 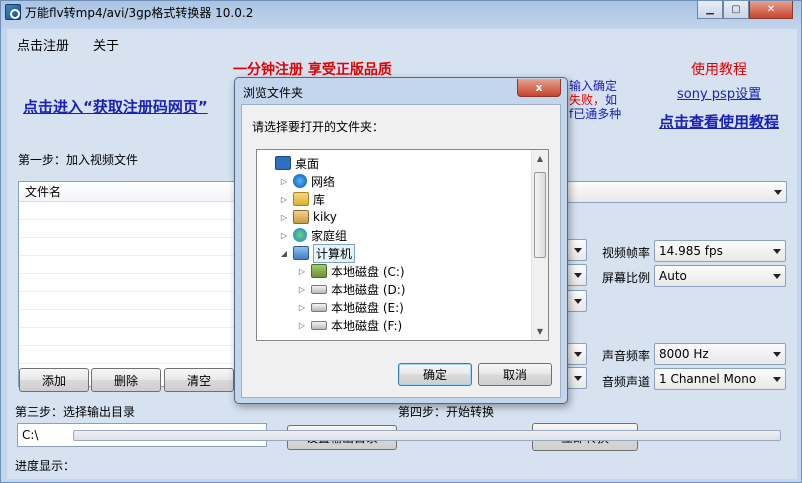 I want to click on ok-button: 确定, so click(x=435, y=374).